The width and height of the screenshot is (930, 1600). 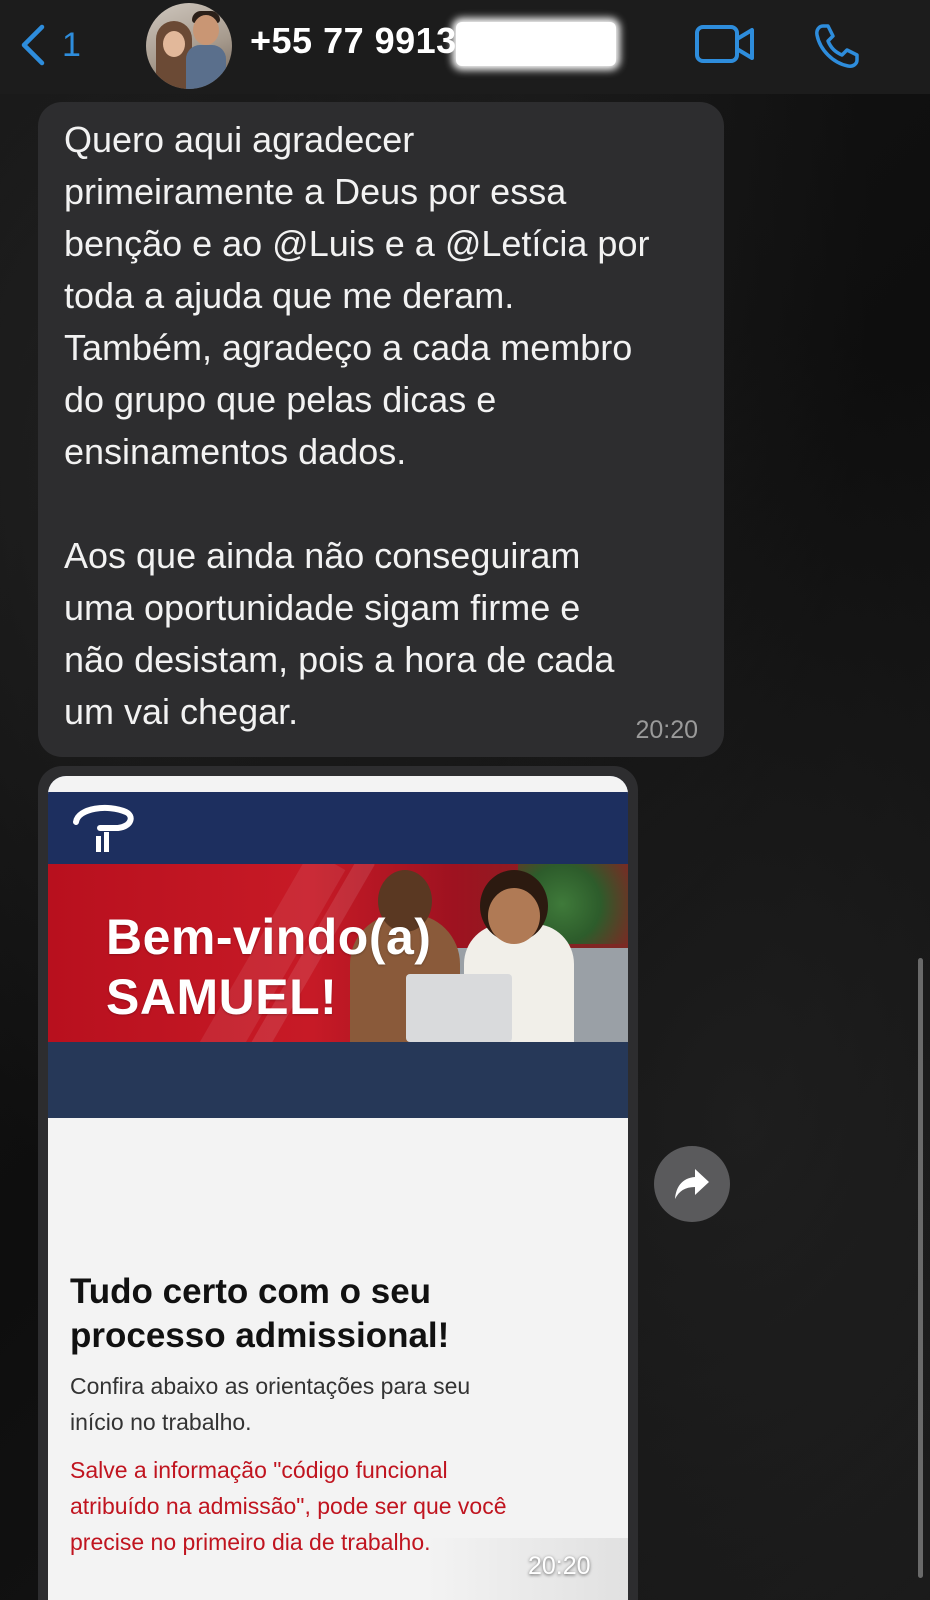 I want to click on message-time: 20:20, so click(x=666, y=730).